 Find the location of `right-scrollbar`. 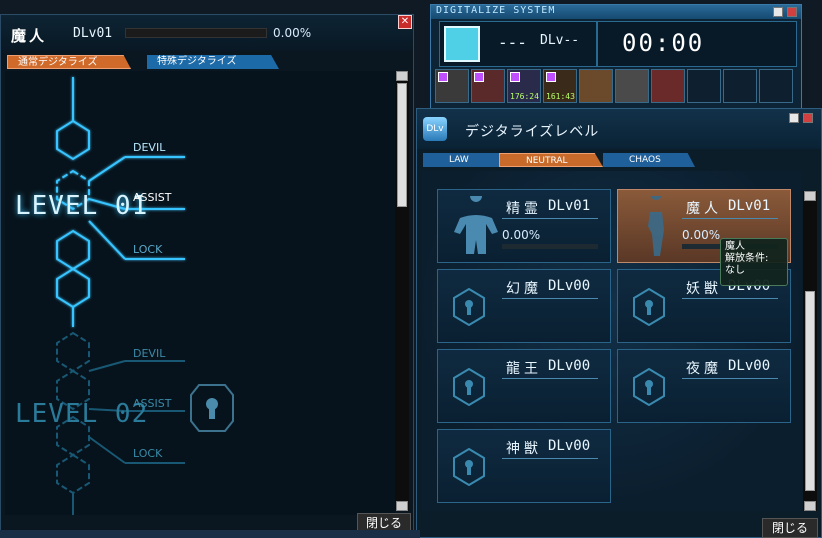

right-scrollbar is located at coordinates (810, 351).